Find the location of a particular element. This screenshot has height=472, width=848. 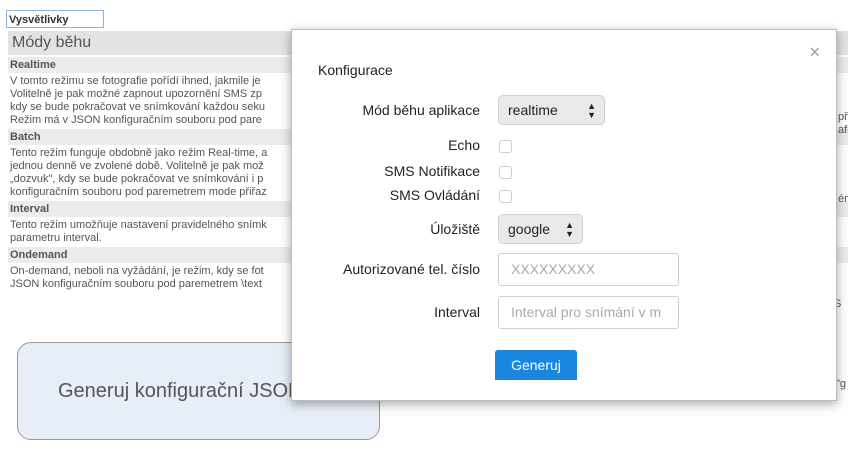

right-text-fragment: ém is located at coordinates (843, 199).